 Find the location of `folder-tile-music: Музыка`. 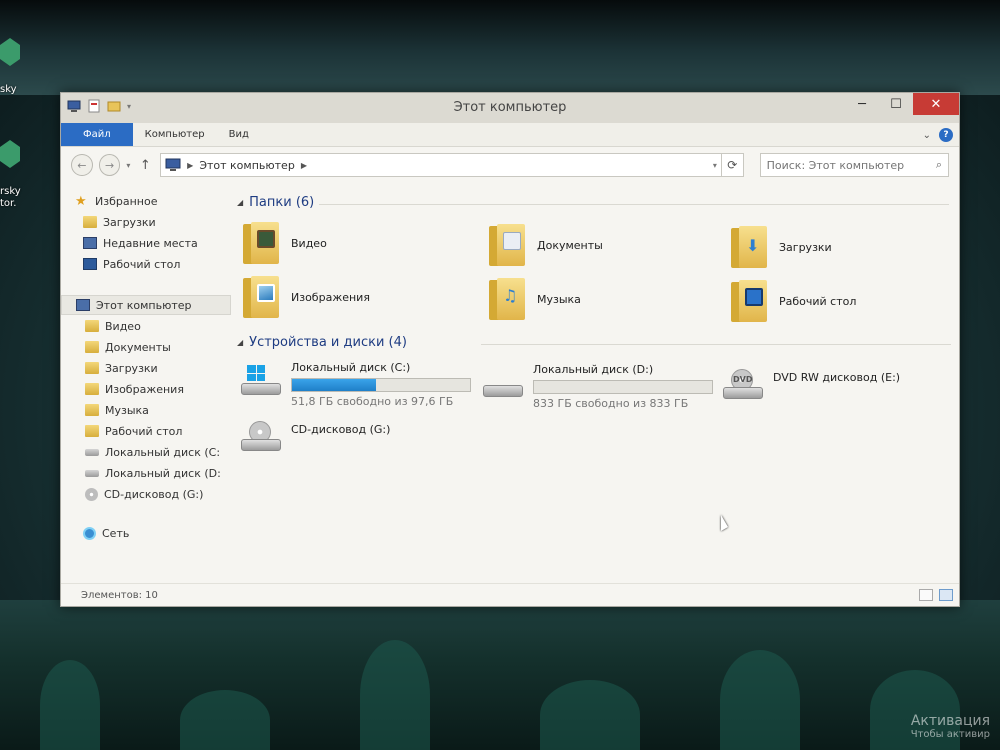

folder-tile-music: Музыка is located at coordinates (534, 299).